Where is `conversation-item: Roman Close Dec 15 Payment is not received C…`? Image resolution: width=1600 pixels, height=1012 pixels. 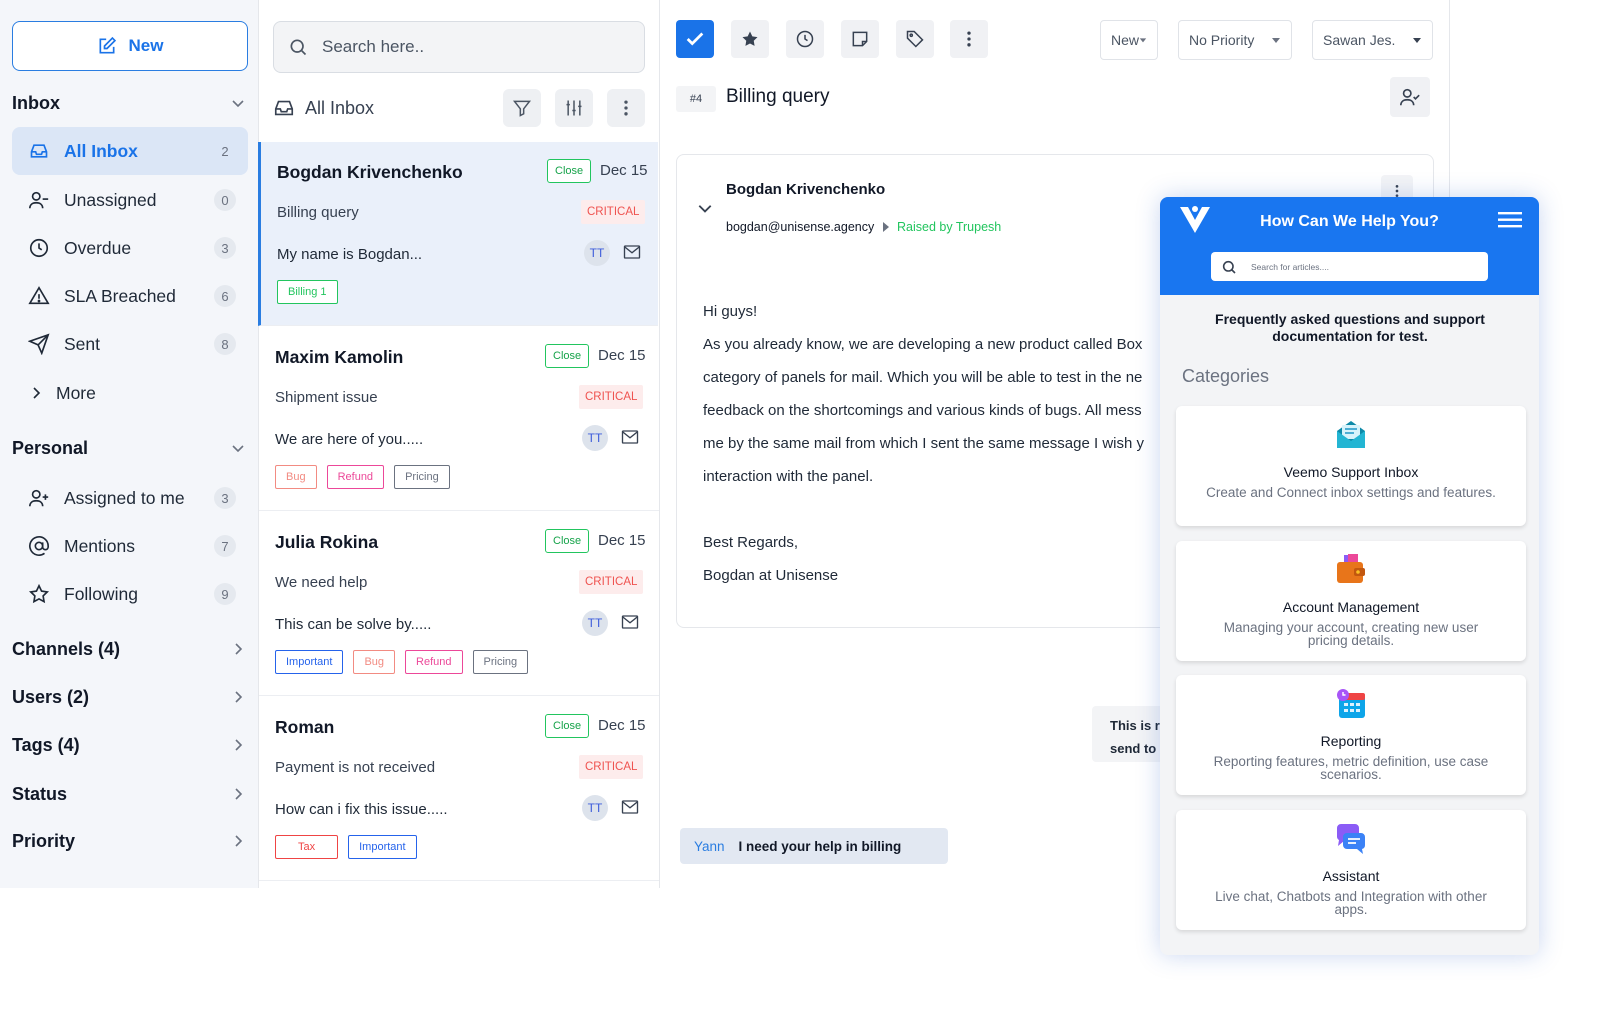 conversation-item: Roman Close Dec 15 Payment is not received C… is located at coordinates (459, 789).